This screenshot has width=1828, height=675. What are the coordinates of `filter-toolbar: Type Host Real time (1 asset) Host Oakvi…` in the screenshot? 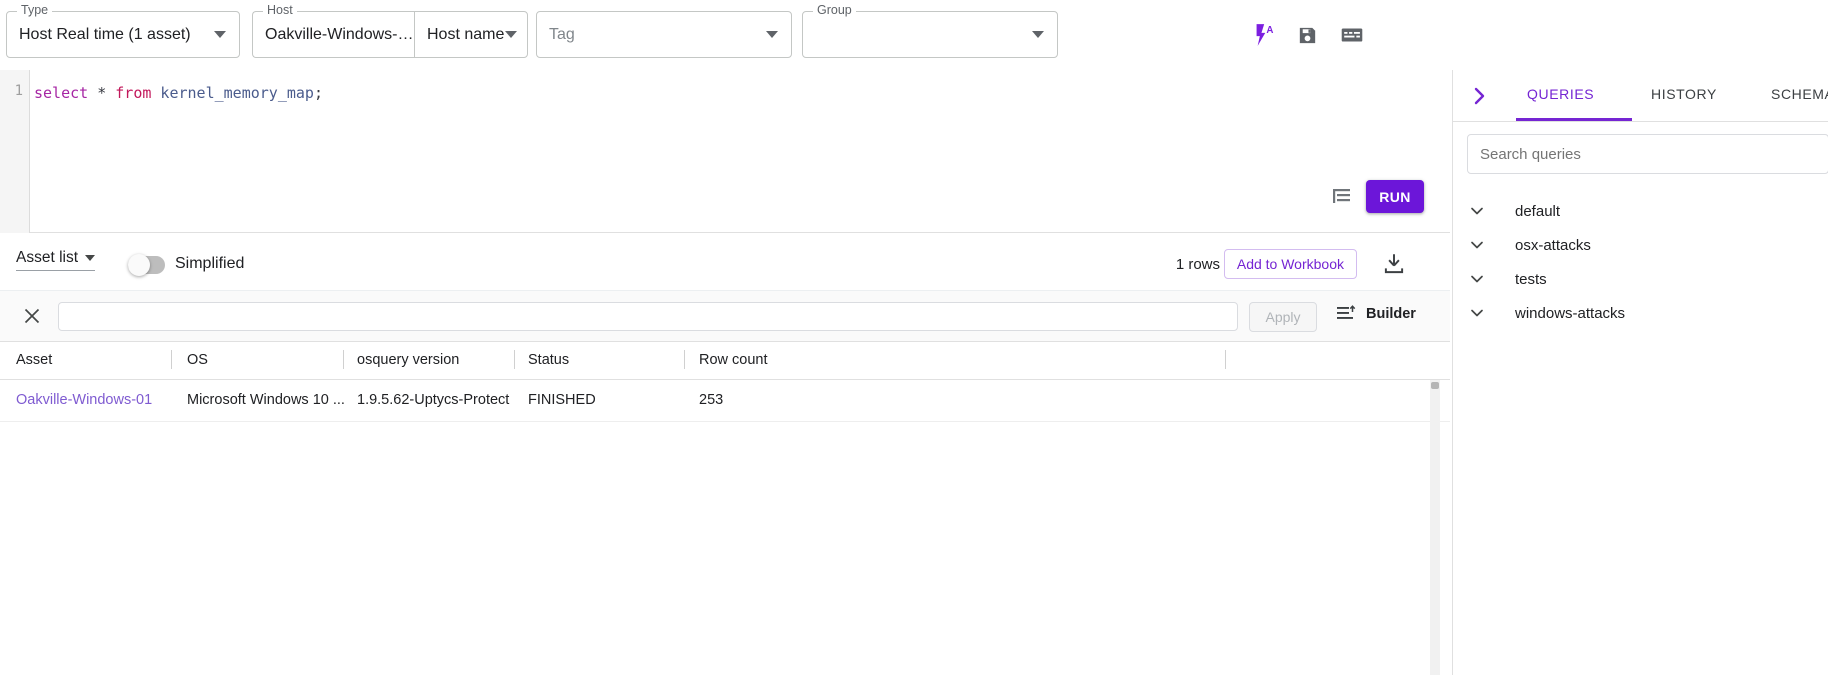 It's located at (914, 35).